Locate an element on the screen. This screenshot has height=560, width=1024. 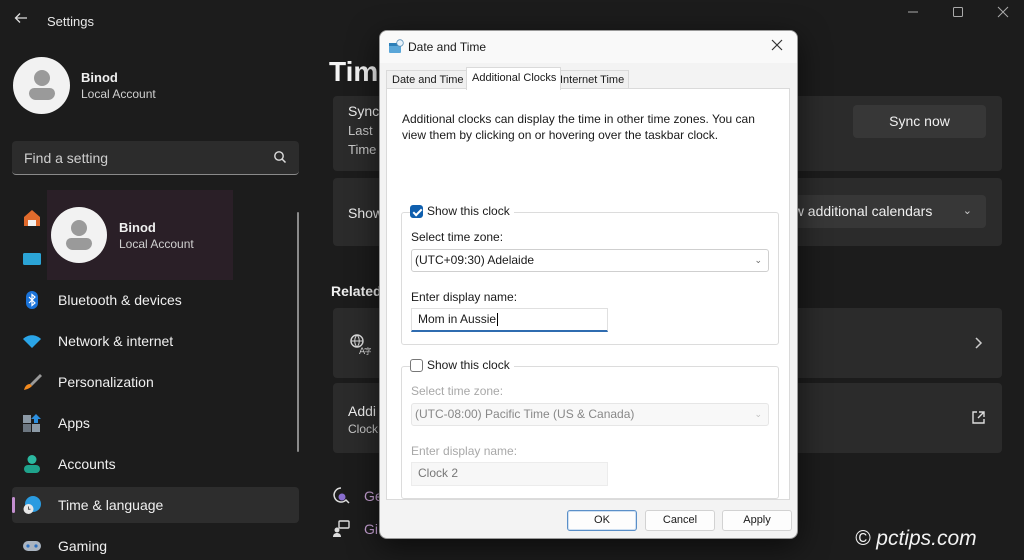
sidebar-scrollbar is located at coordinates (298, 332).